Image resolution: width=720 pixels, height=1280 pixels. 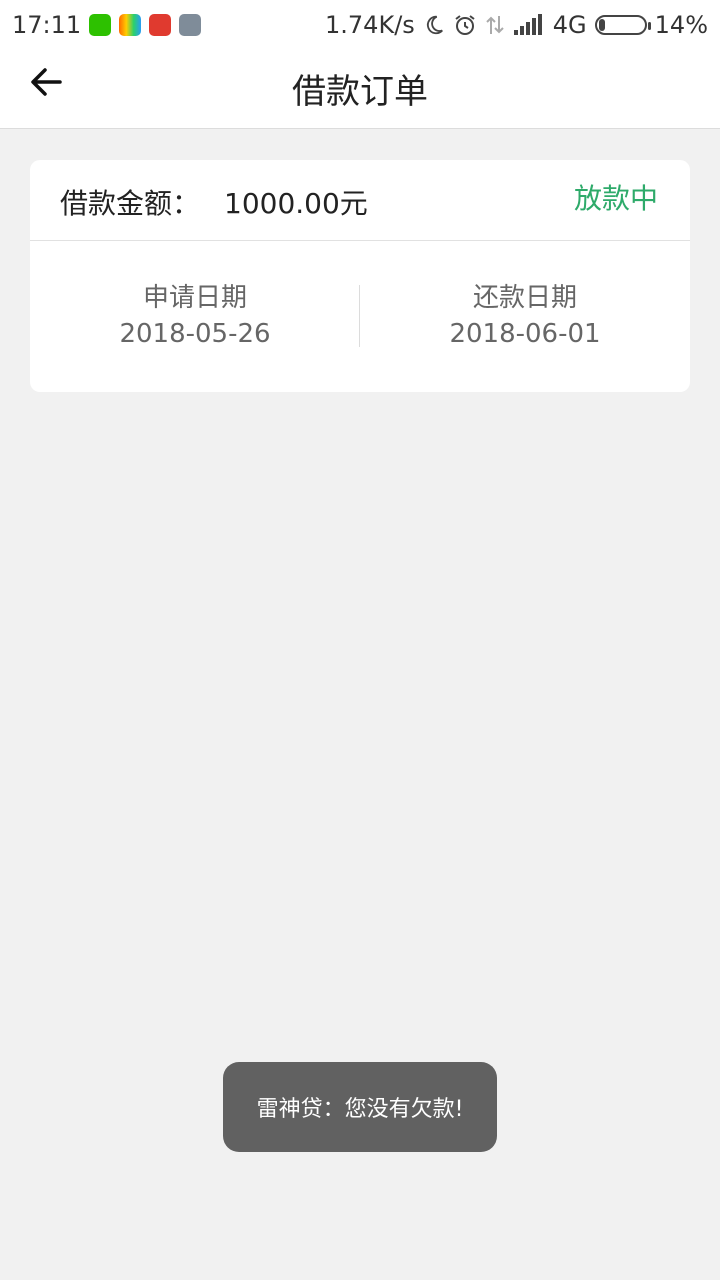 What do you see at coordinates (622, 25) in the screenshot?
I see `battery-icon` at bounding box center [622, 25].